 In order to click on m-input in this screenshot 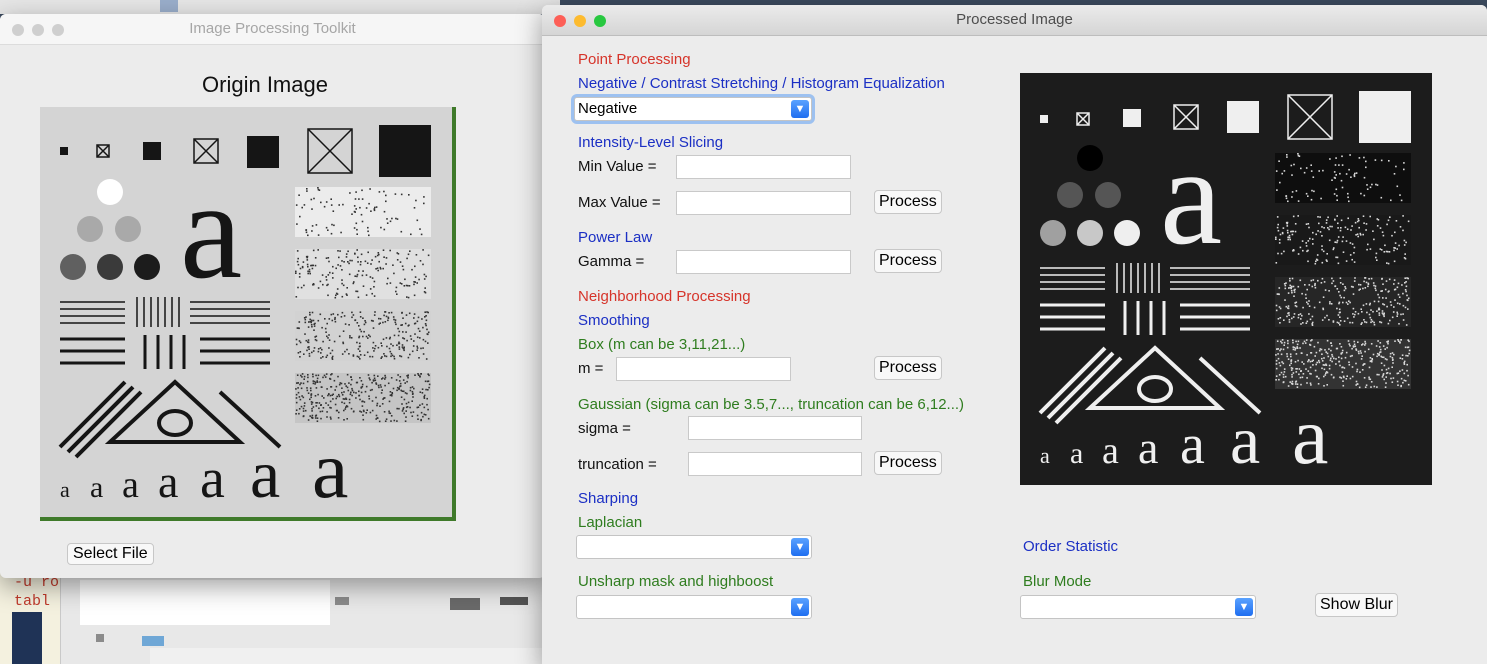, I will do `click(703, 369)`.